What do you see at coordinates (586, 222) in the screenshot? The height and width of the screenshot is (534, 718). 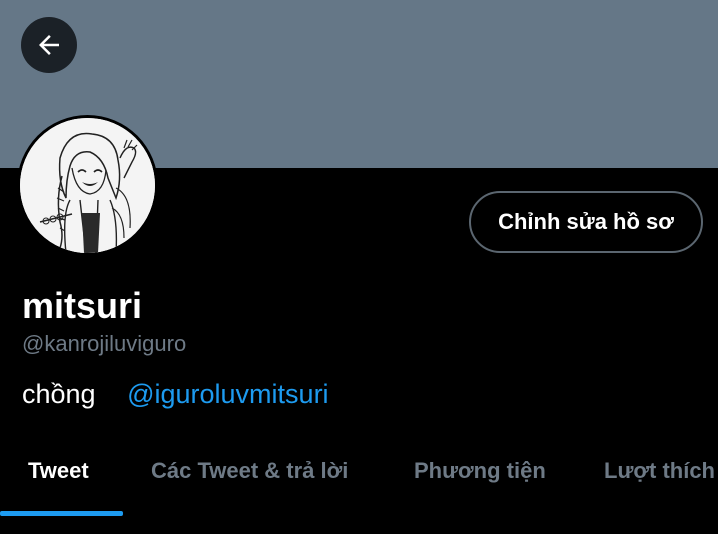 I see `edit-profile-button: Chỉnh sửa hồ sơ` at bounding box center [586, 222].